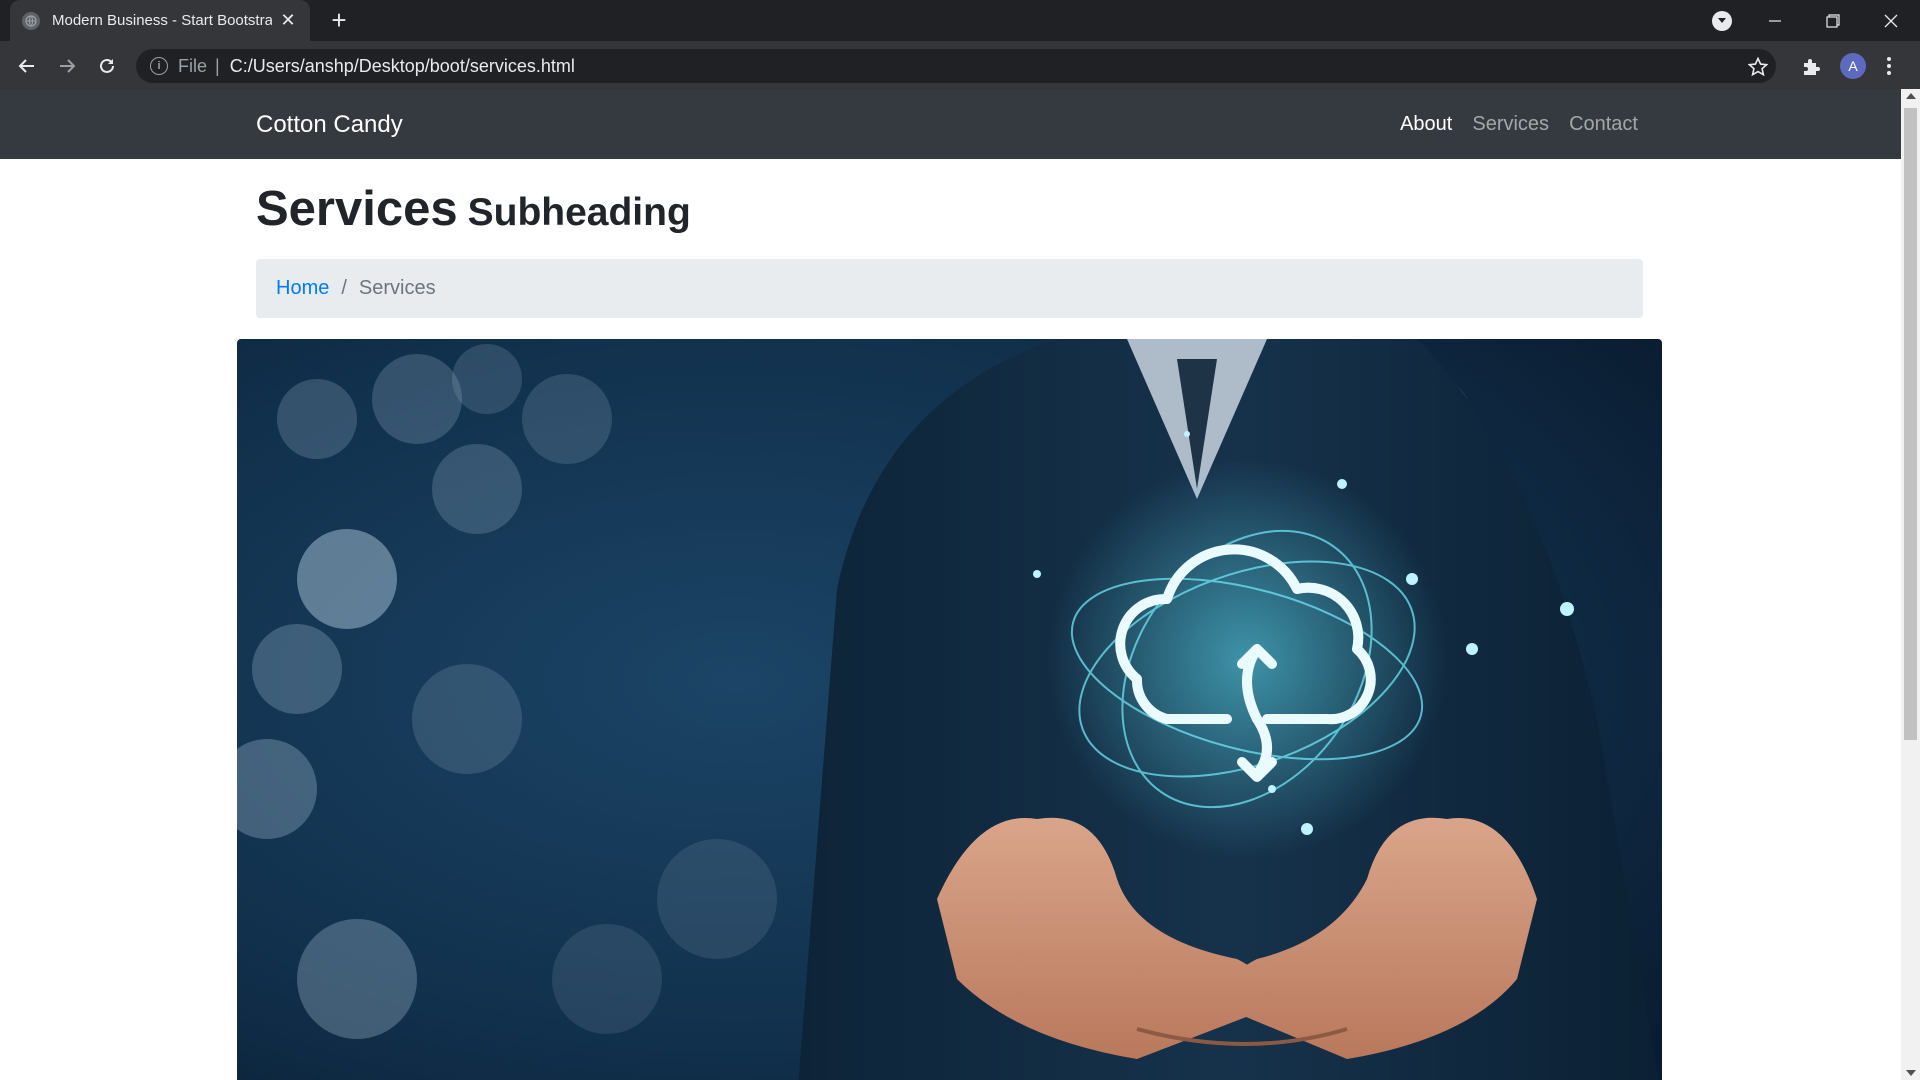 This screenshot has height=1080, width=1920. What do you see at coordinates (1911, 1073) in the screenshot?
I see `scroll-down-icon` at bounding box center [1911, 1073].